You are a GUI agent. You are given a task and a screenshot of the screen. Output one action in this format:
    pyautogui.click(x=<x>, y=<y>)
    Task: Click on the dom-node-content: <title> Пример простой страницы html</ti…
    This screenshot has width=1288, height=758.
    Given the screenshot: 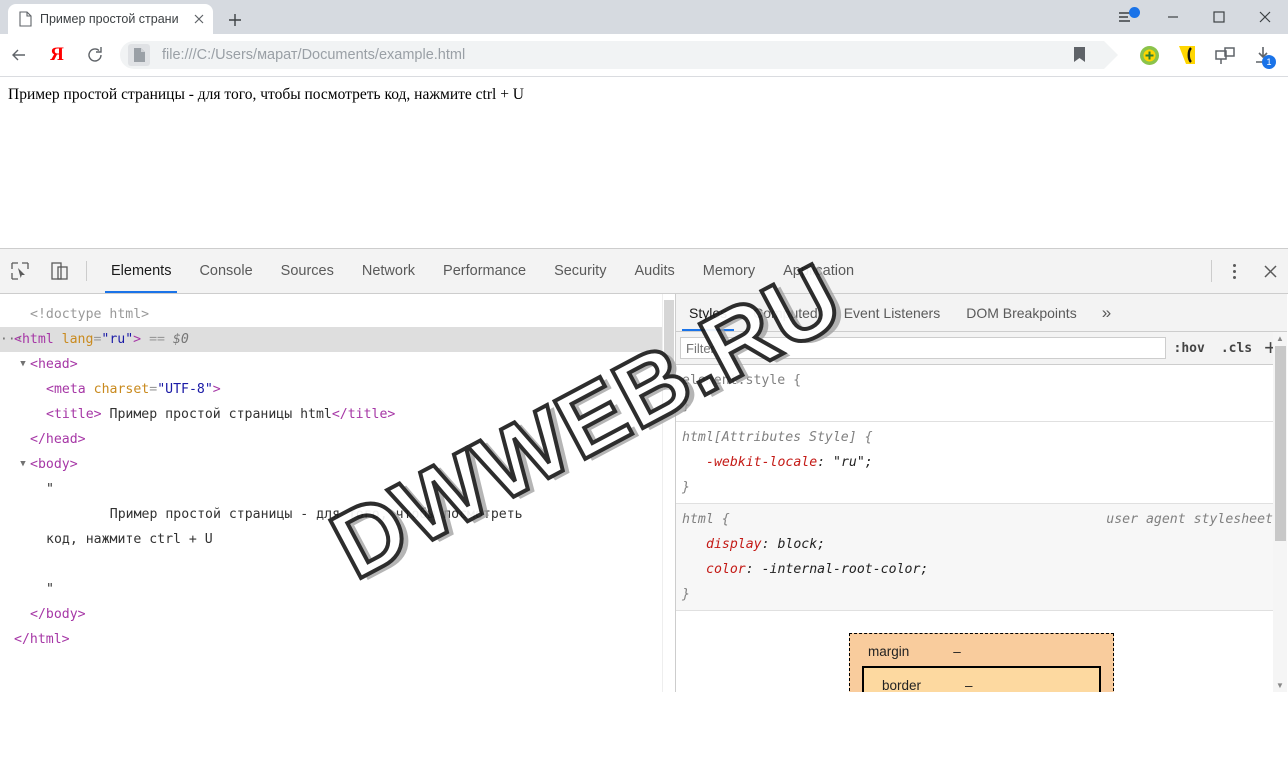 What is the action you would take?
    pyautogui.click(x=221, y=414)
    